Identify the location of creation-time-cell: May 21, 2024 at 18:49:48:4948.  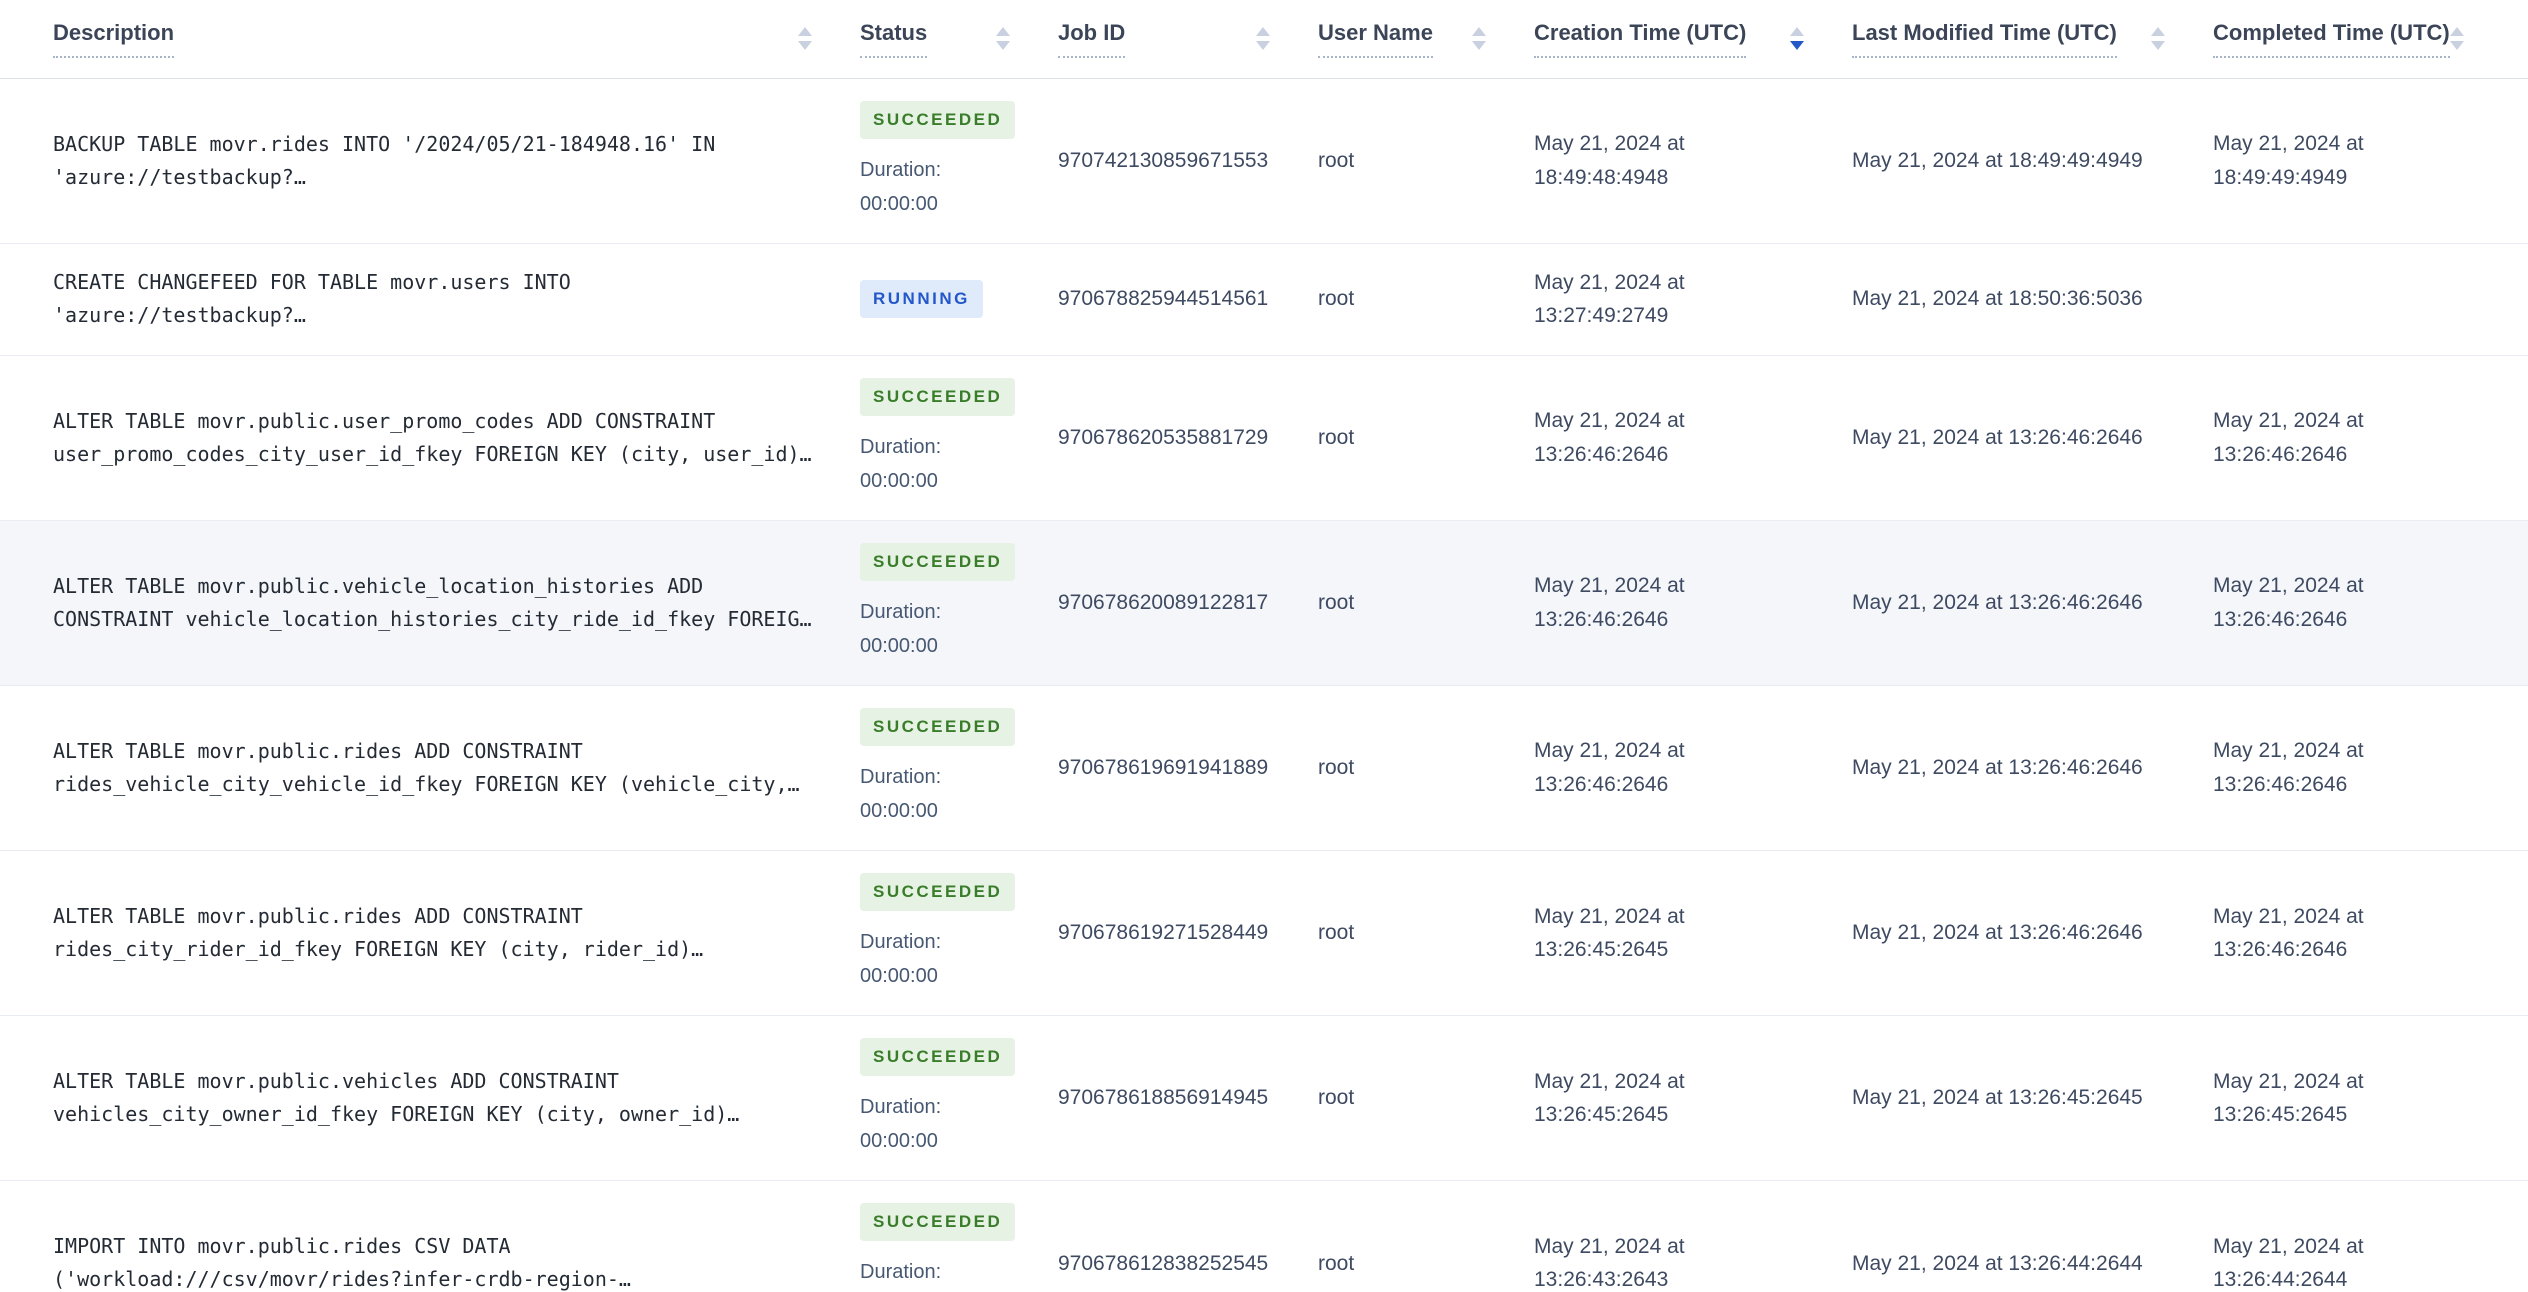
(1693, 161).